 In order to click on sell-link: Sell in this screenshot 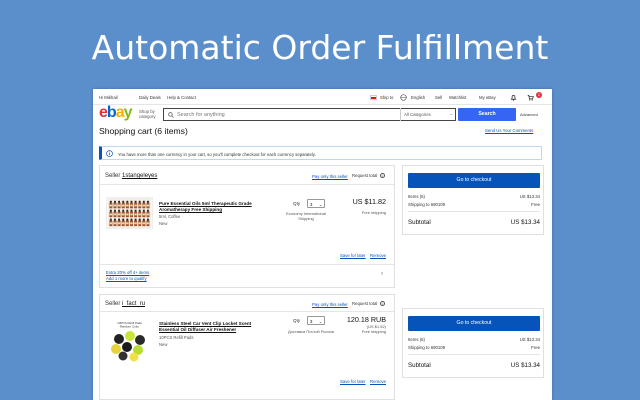, I will do `click(438, 97)`.